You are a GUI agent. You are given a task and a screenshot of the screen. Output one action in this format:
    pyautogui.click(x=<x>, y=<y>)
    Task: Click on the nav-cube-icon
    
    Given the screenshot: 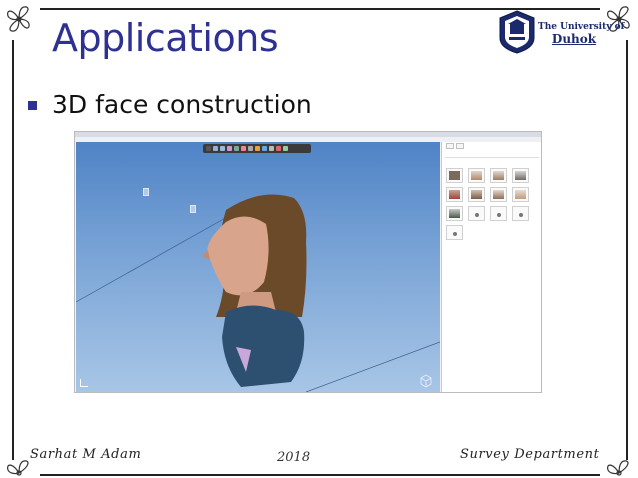 What is the action you would take?
    pyautogui.click(x=426, y=380)
    